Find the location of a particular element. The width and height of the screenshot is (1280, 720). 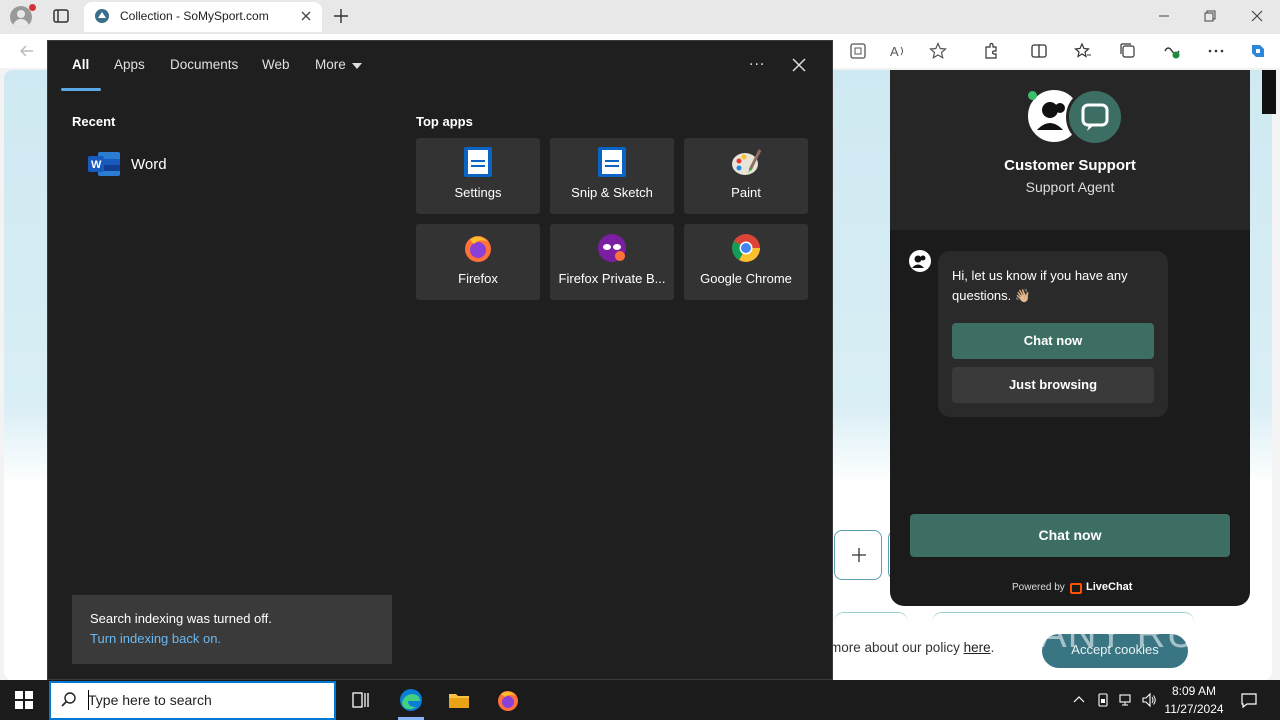

chat-bubble-icon is located at coordinates (1095, 117).